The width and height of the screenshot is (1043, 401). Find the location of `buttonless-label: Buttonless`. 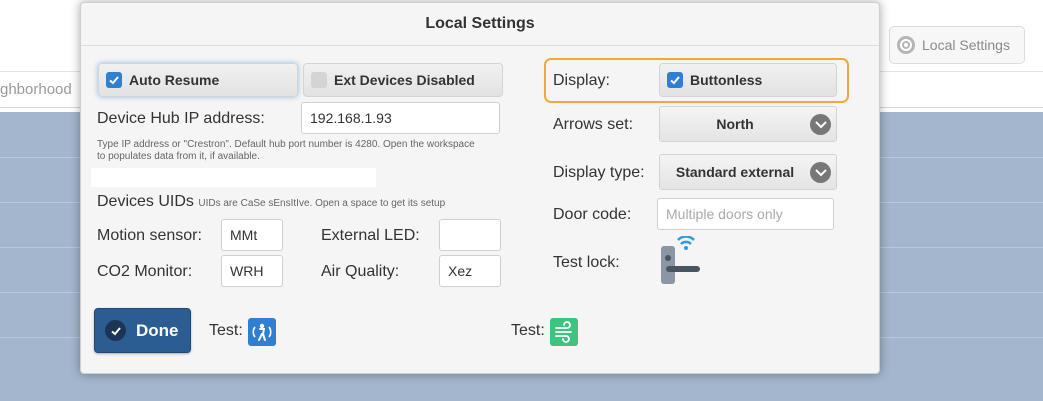

buttonless-label: Buttonless is located at coordinates (726, 80).